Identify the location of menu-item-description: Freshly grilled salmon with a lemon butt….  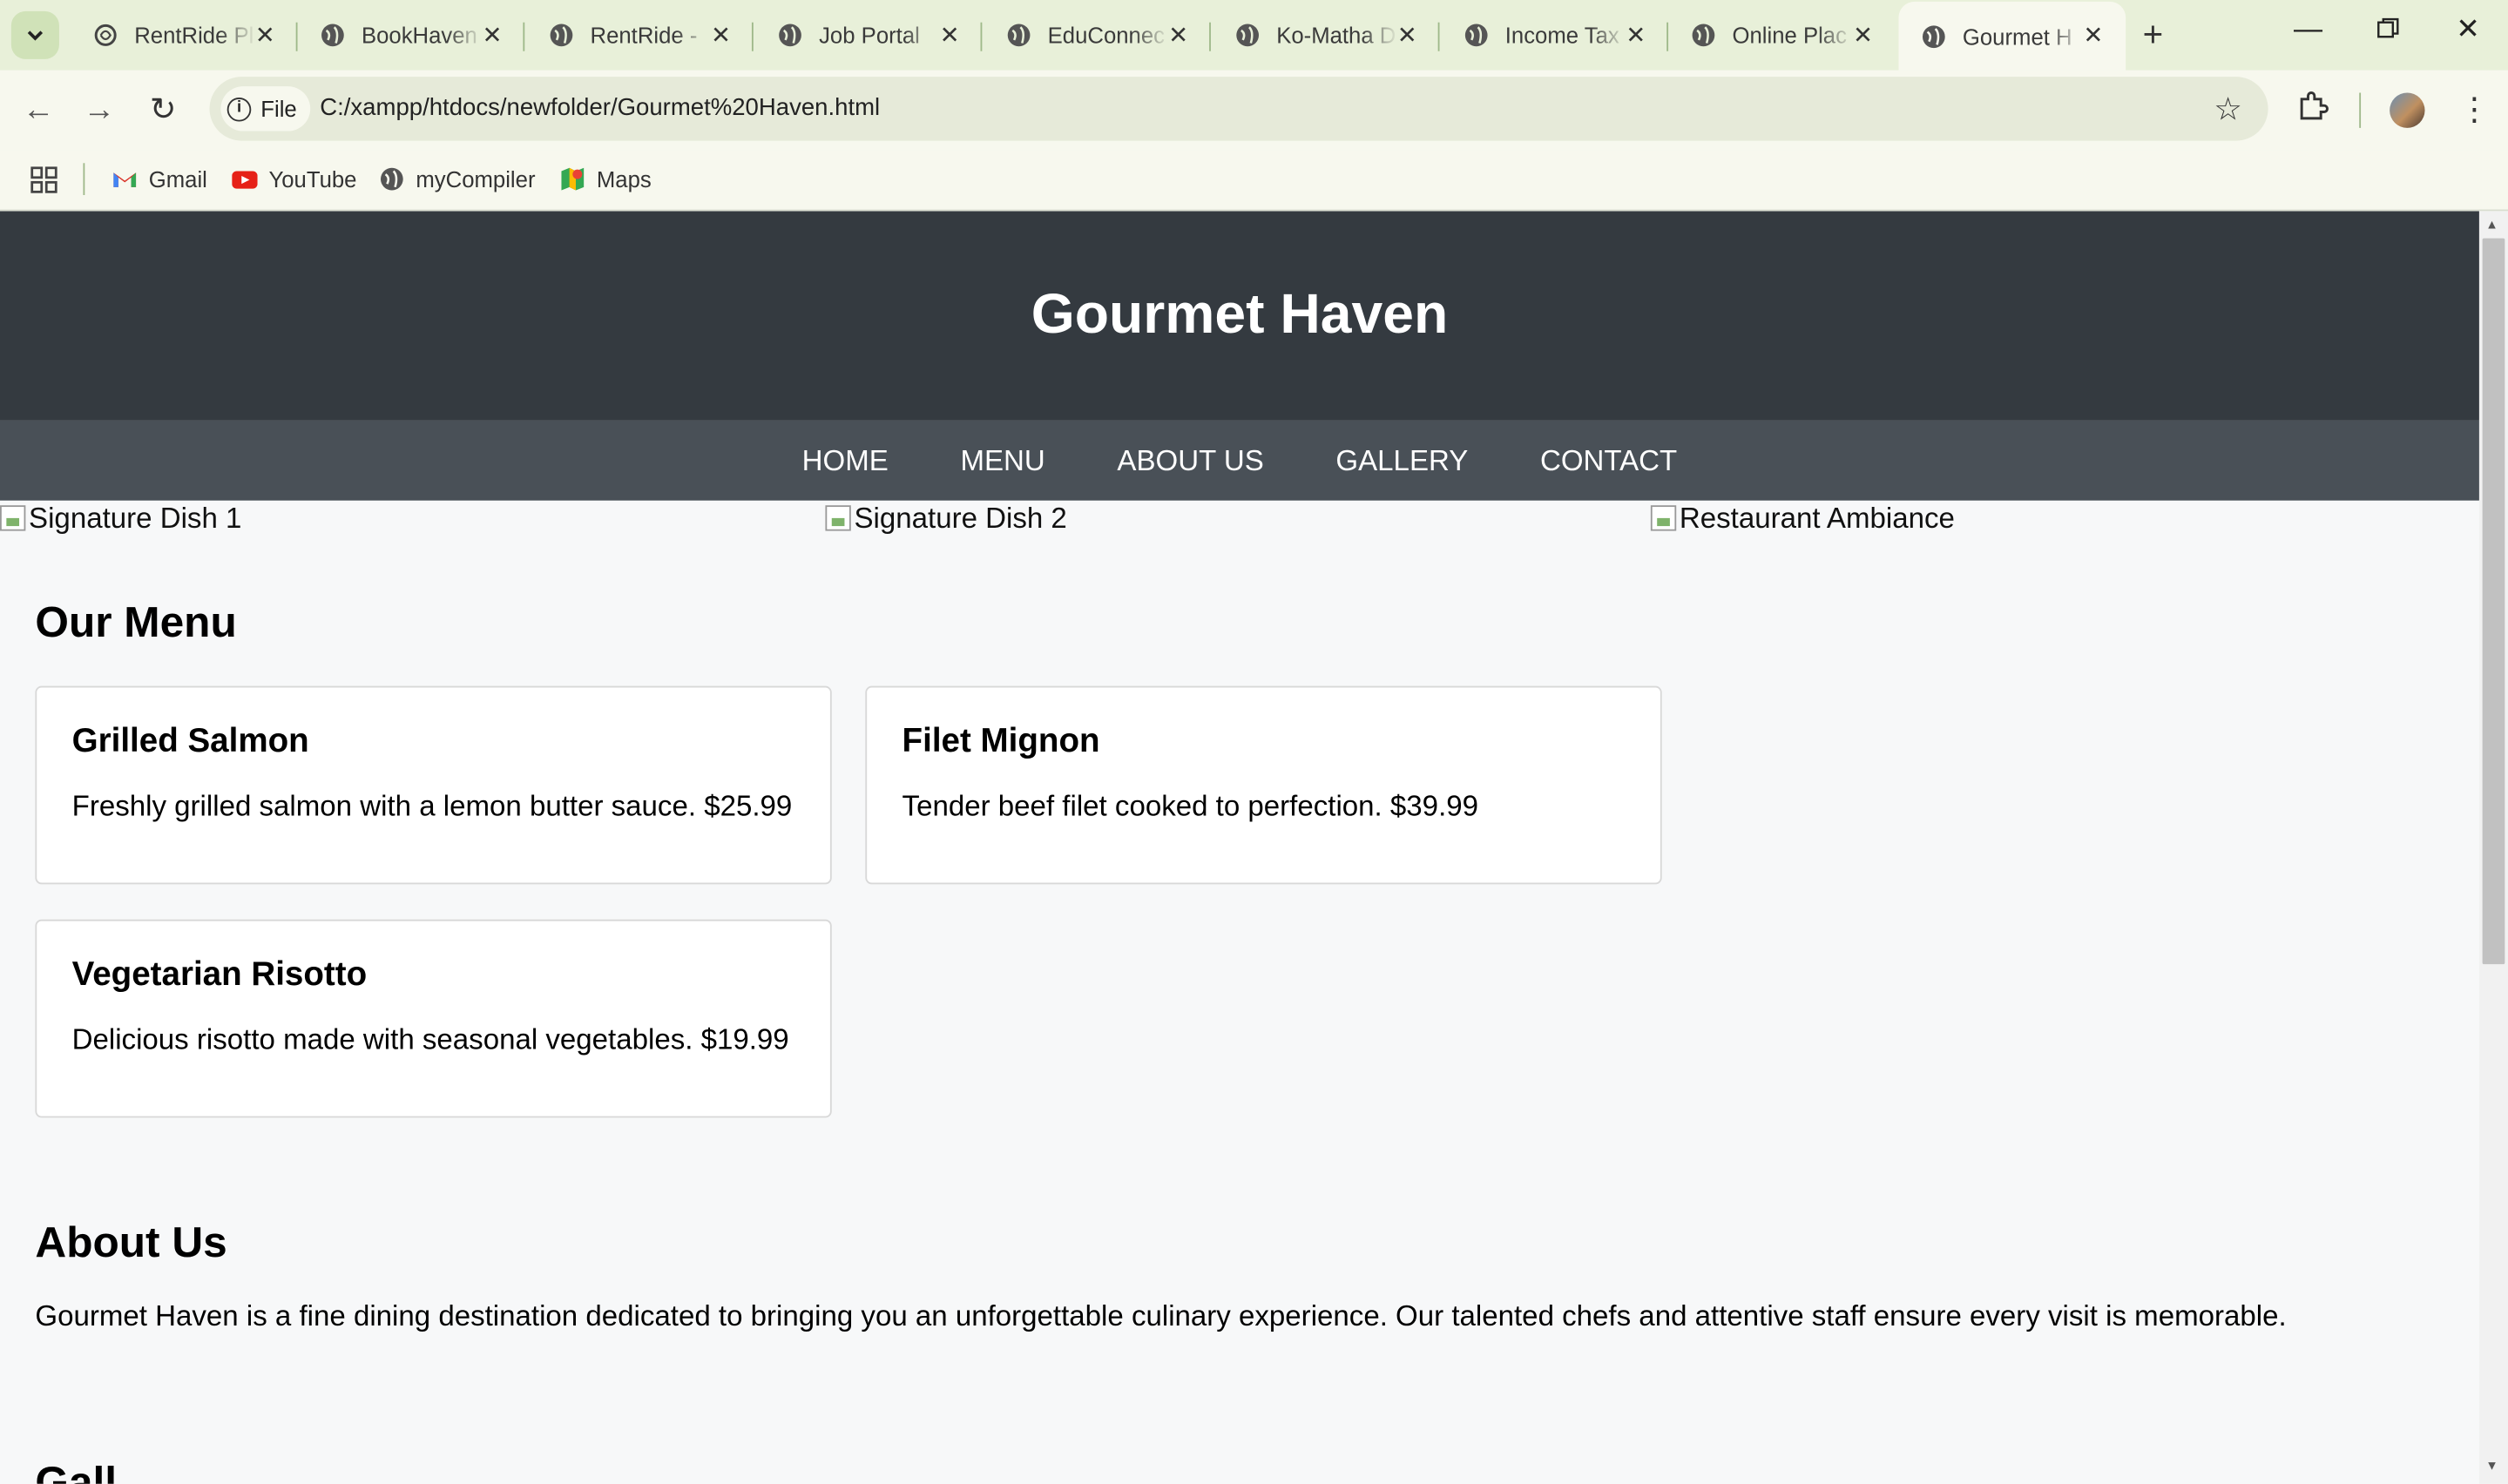
(432, 806).